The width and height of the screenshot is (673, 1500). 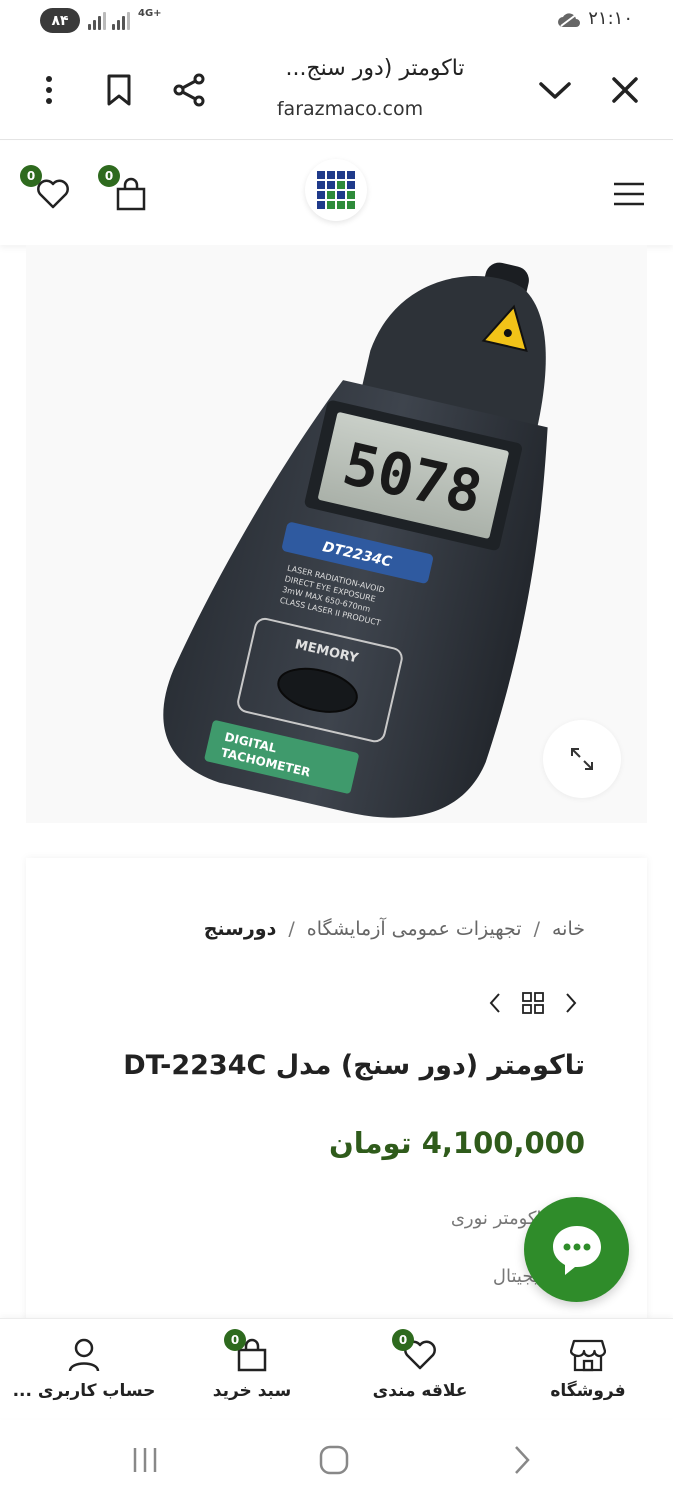 I want to click on back-button, so click(x=522, y=1460).